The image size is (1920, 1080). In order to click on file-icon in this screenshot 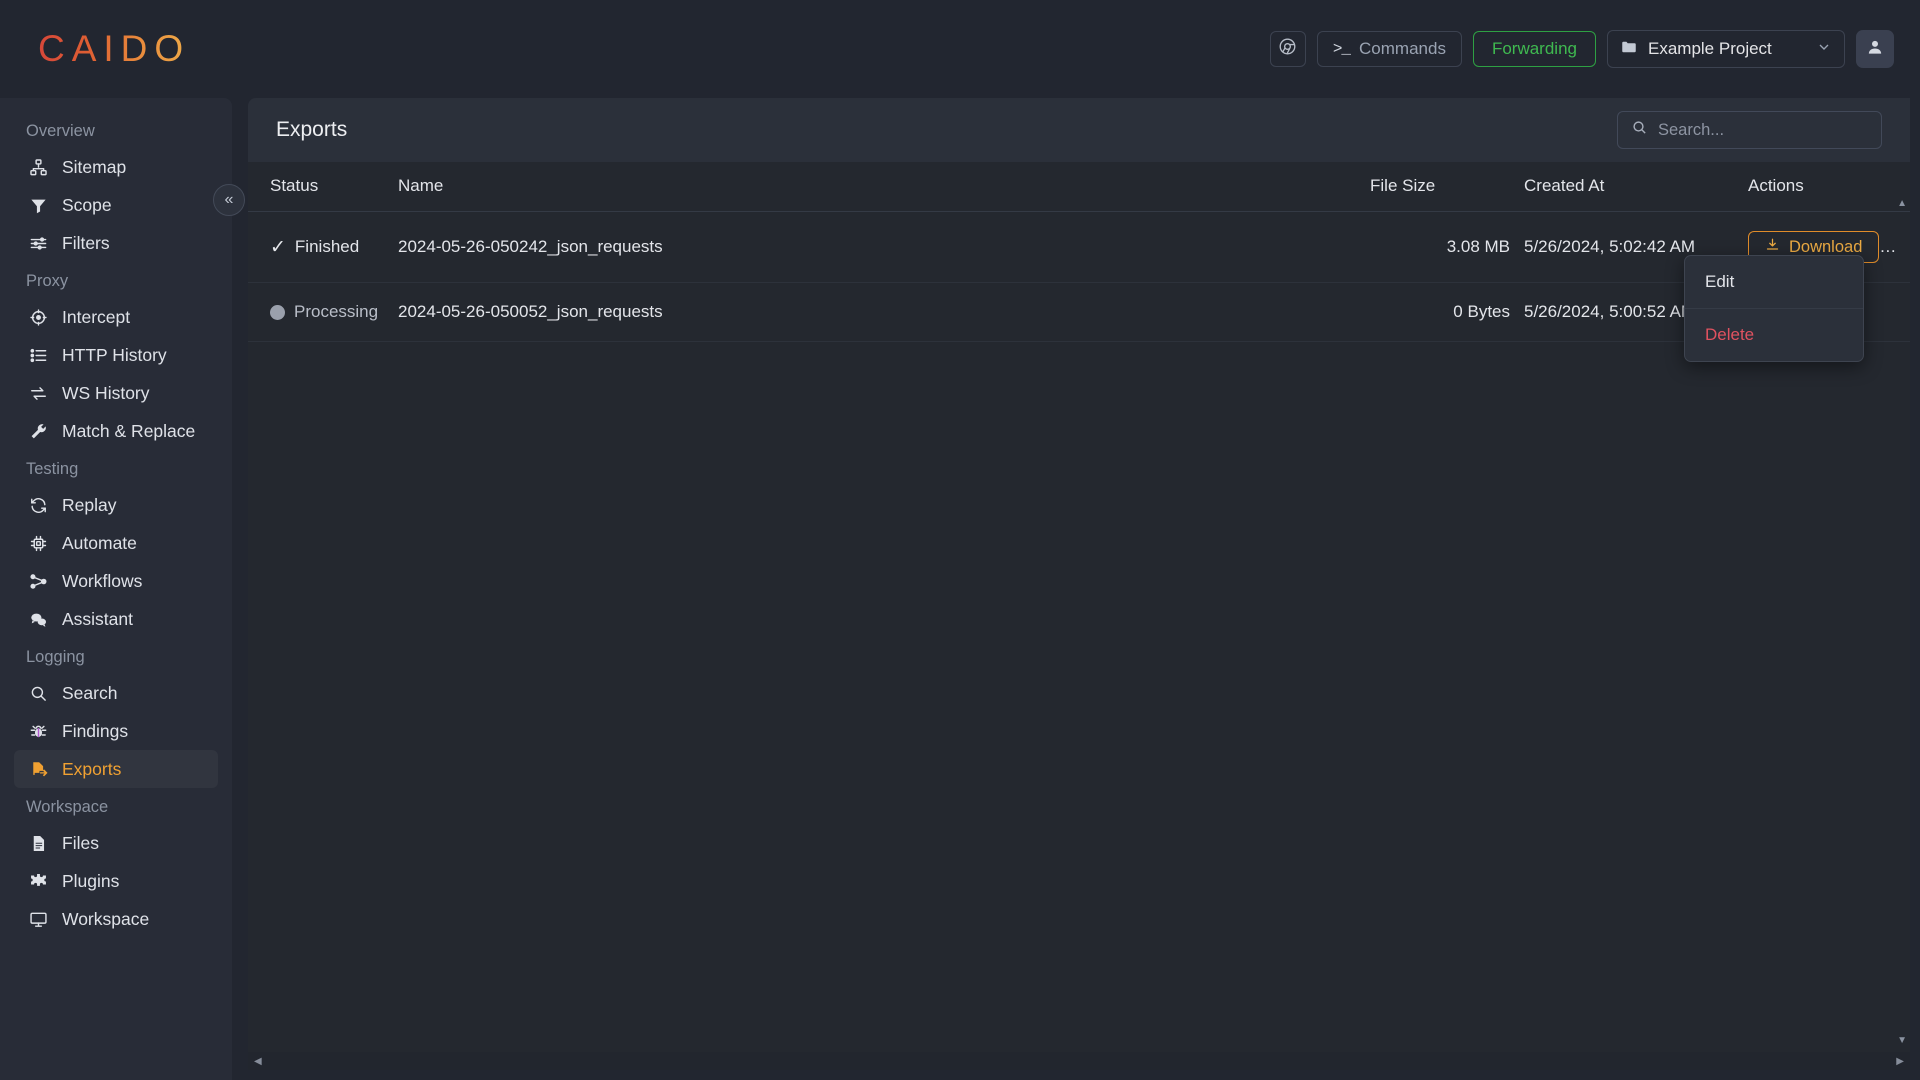, I will do `click(38, 843)`.